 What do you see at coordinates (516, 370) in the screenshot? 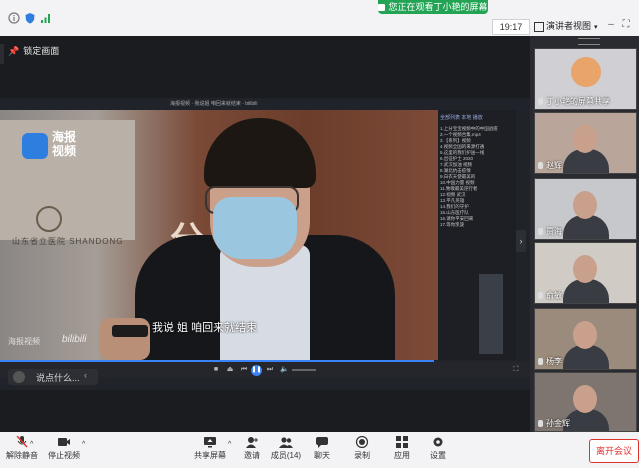
I see `fullscreen-player-icon: ⛶` at bounding box center [516, 370].